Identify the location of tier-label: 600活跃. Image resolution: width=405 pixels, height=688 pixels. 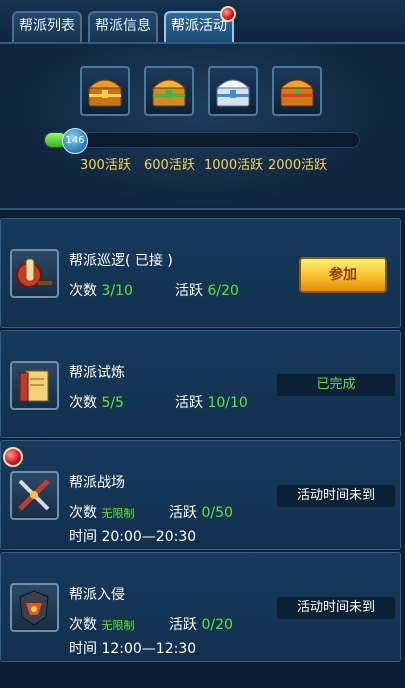
(169, 165).